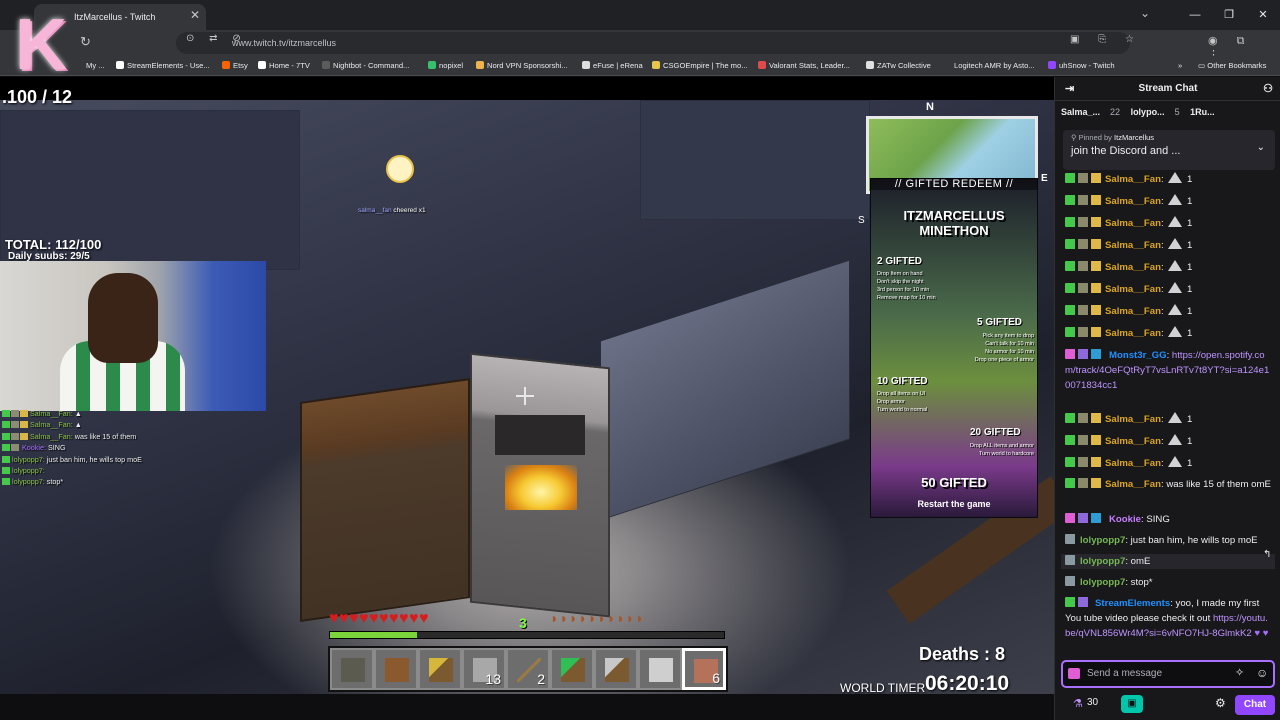  Describe the element at coordinates (902, 381) in the screenshot. I see `tier-10-gifted: 10 GIFTED` at that location.